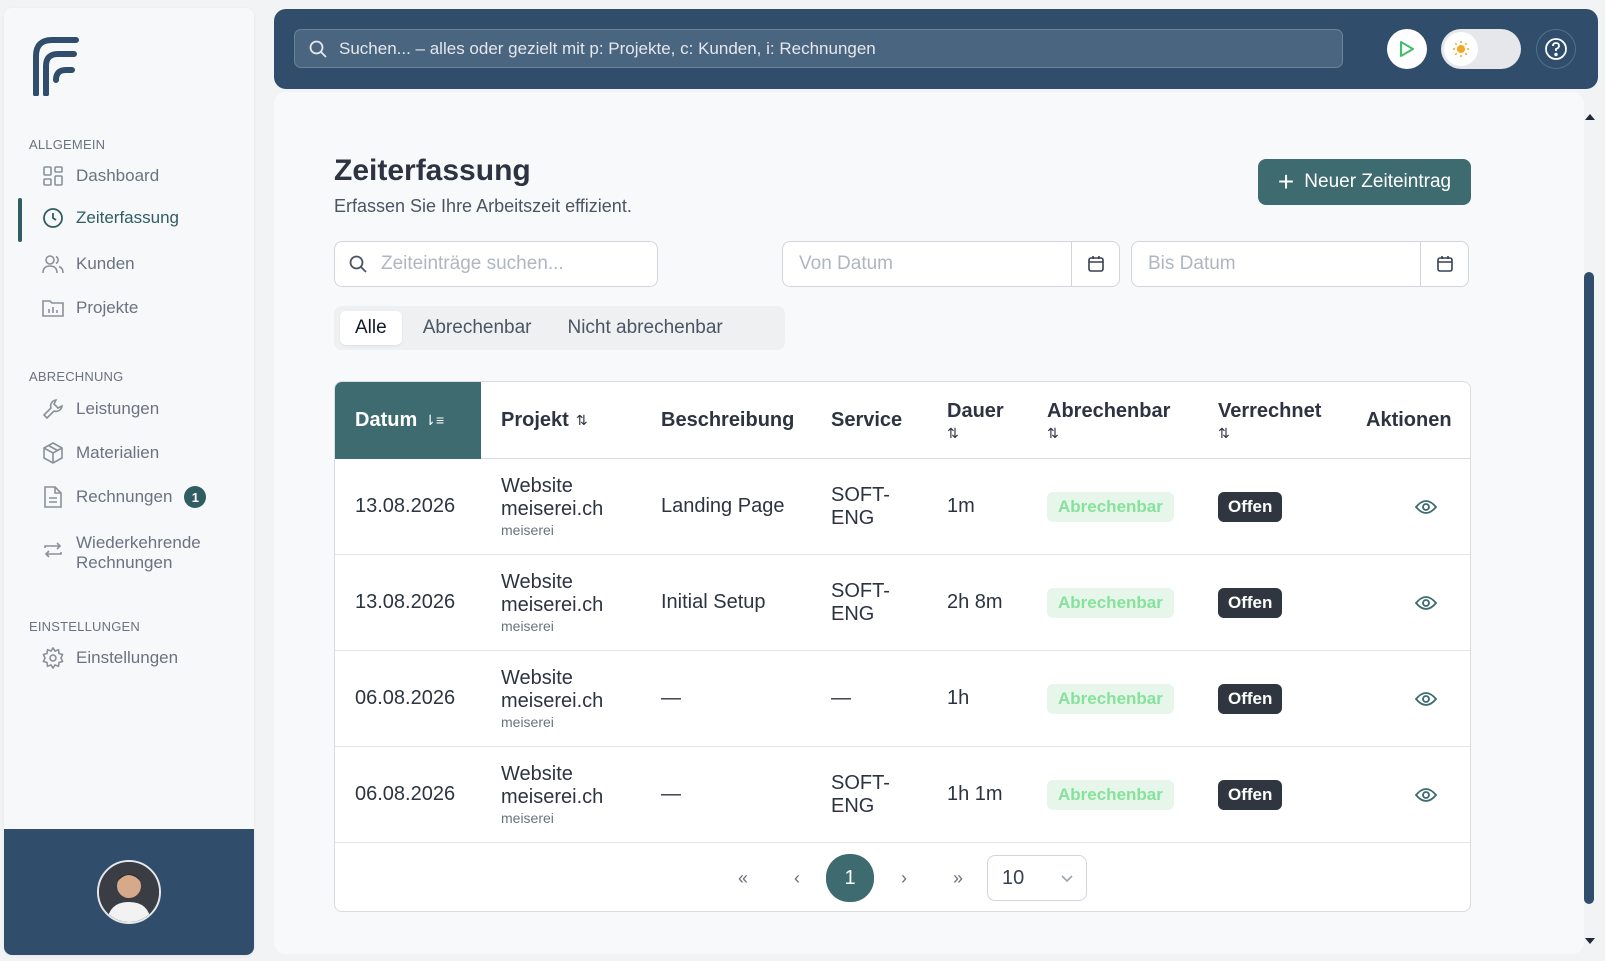  What do you see at coordinates (55, 65) in the screenshot?
I see `app-logo` at bounding box center [55, 65].